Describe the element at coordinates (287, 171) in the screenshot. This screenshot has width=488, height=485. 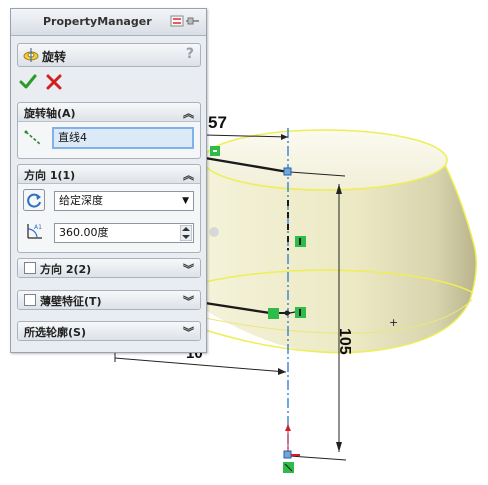
I see `endpoint-top` at that location.